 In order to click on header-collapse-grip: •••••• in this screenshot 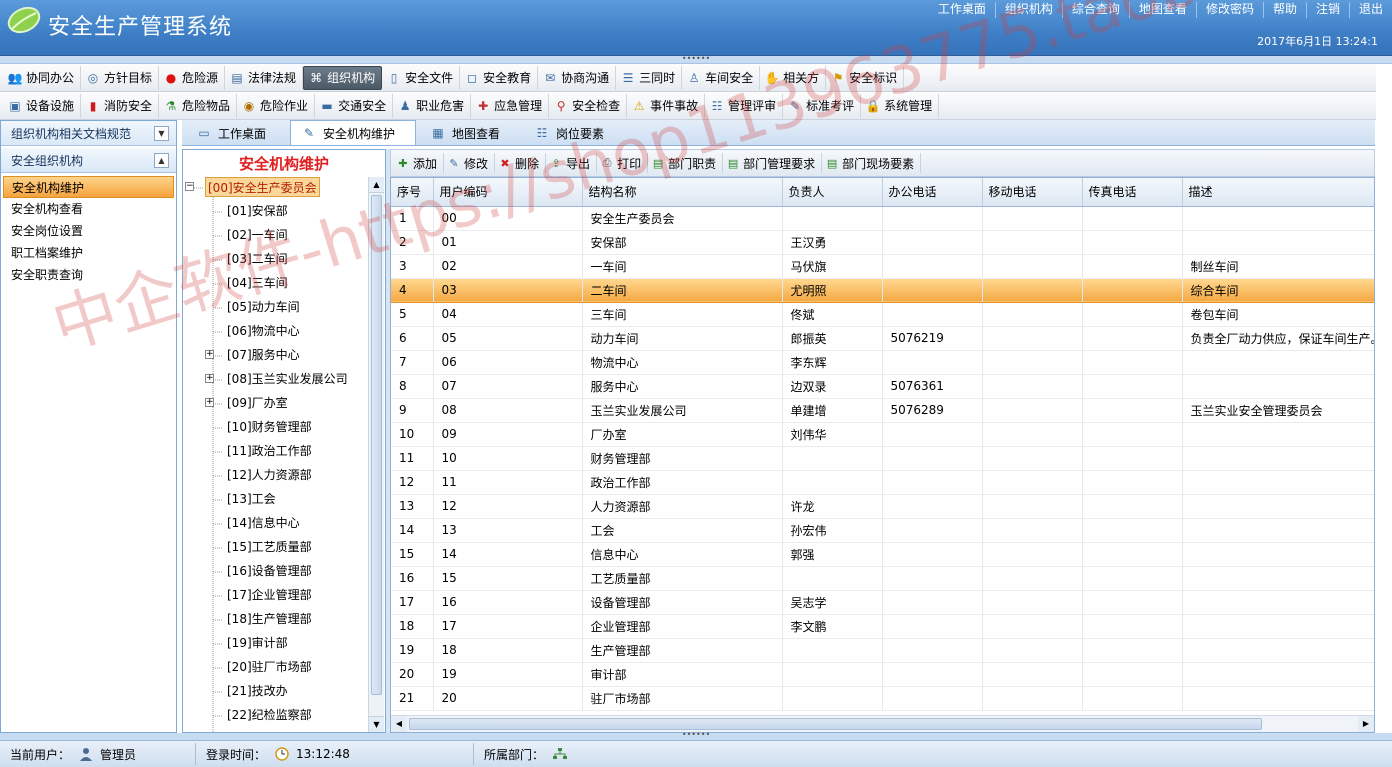, I will do `click(696, 59)`.